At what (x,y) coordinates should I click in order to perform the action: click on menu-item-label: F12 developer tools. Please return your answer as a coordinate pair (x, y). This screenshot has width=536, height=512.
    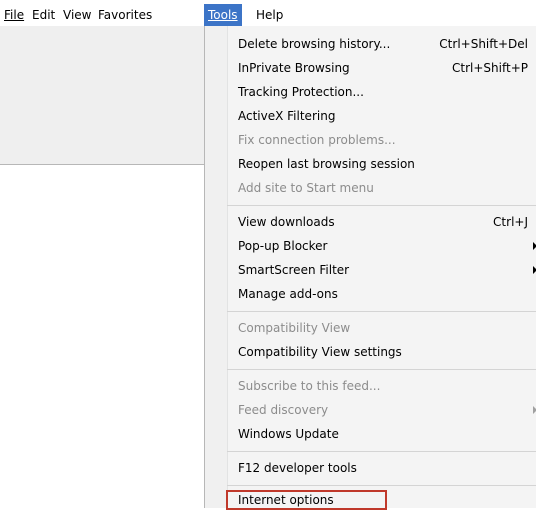
    Looking at the image, I should click on (297, 468).